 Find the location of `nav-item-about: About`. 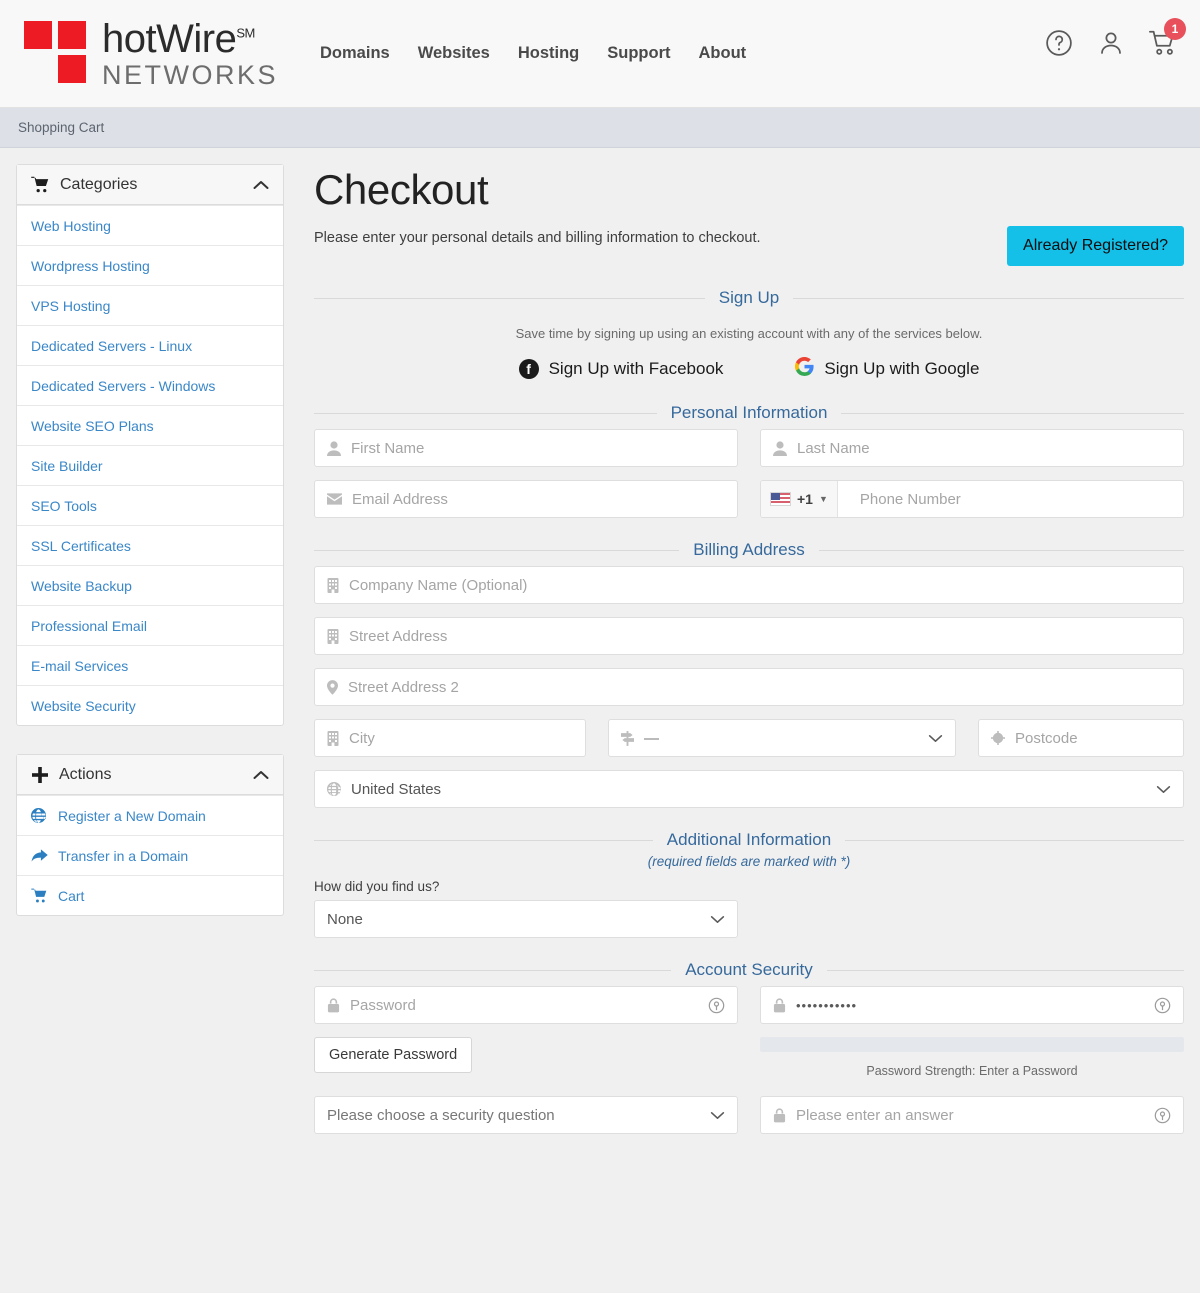

nav-item-about: About is located at coordinates (723, 53).